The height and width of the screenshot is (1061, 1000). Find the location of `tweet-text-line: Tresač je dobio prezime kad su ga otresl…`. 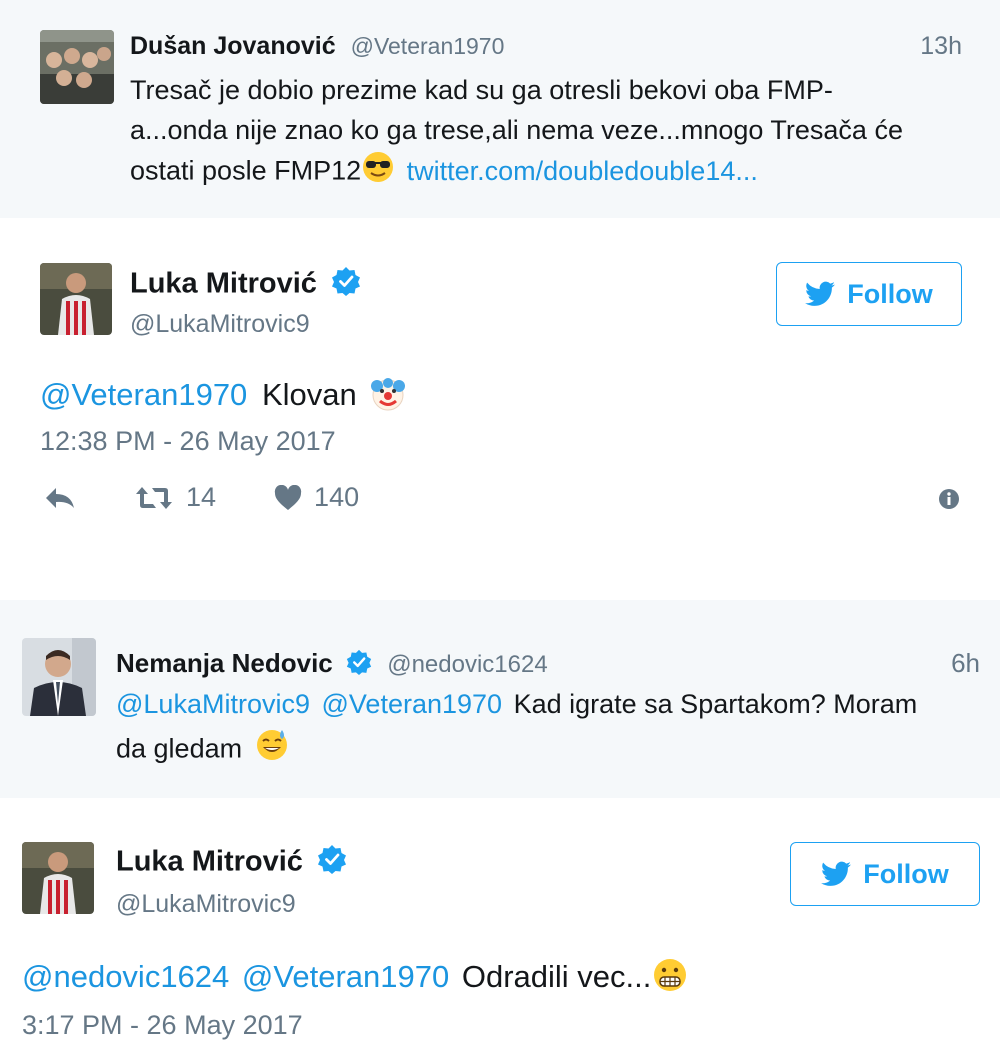

tweet-text-line: Tresač je dobio prezime kad su ga otresl… is located at coordinates (481, 90).